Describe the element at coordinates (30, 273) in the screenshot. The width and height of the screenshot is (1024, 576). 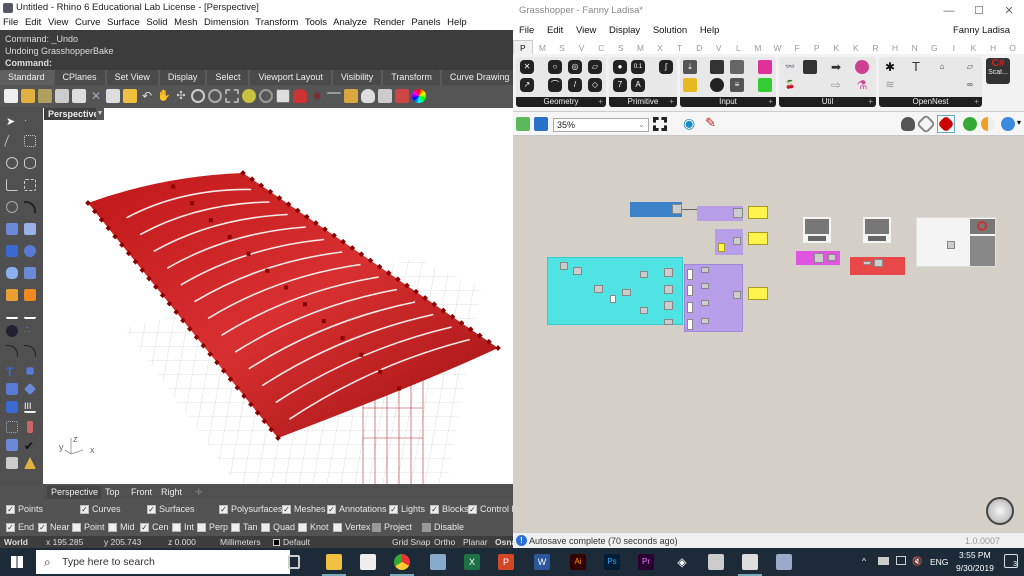
I see `mesh-icon` at that location.